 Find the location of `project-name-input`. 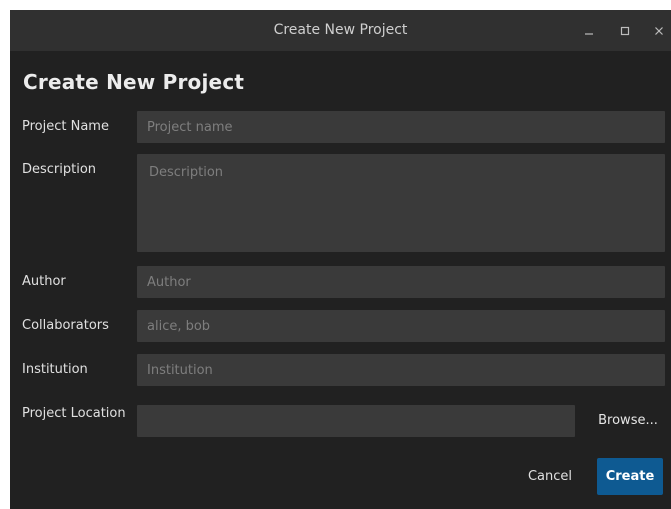

project-name-input is located at coordinates (401, 127).